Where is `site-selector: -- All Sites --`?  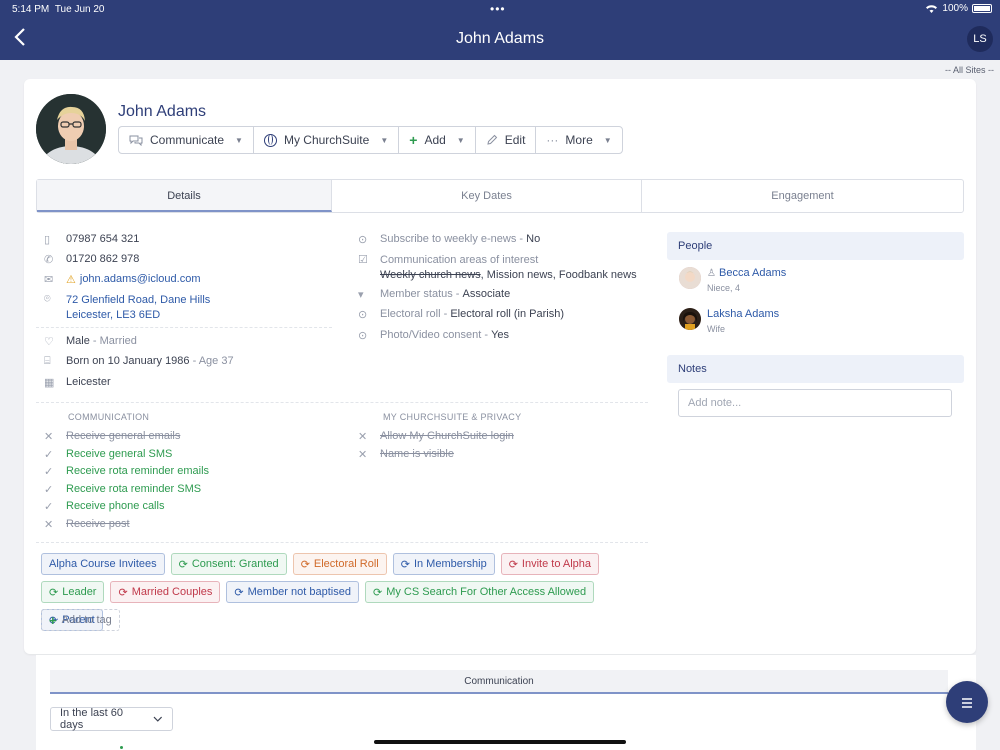 site-selector: -- All Sites -- is located at coordinates (969, 70).